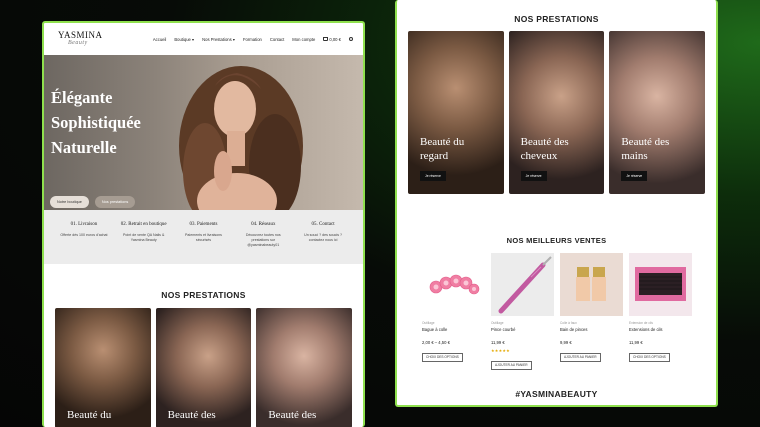 Image resolution: width=760 pixels, height=427 pixels. Describe the element at coordinates (69, 202) in the screenshot. I see `shop-button: Notre boutique` at that location.